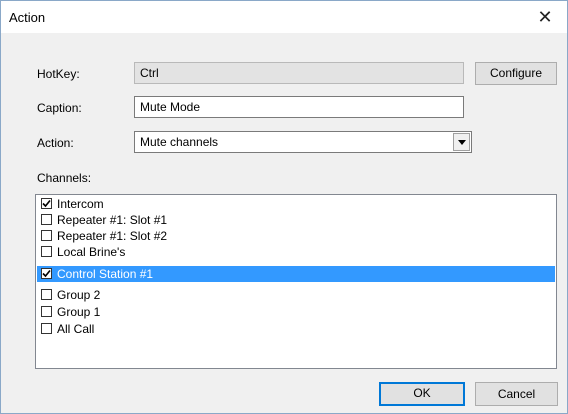 Image resolution: width=568 pixels, height=414 pixels. I want to click on caption-input: Mute Mode, so click(299, 107).